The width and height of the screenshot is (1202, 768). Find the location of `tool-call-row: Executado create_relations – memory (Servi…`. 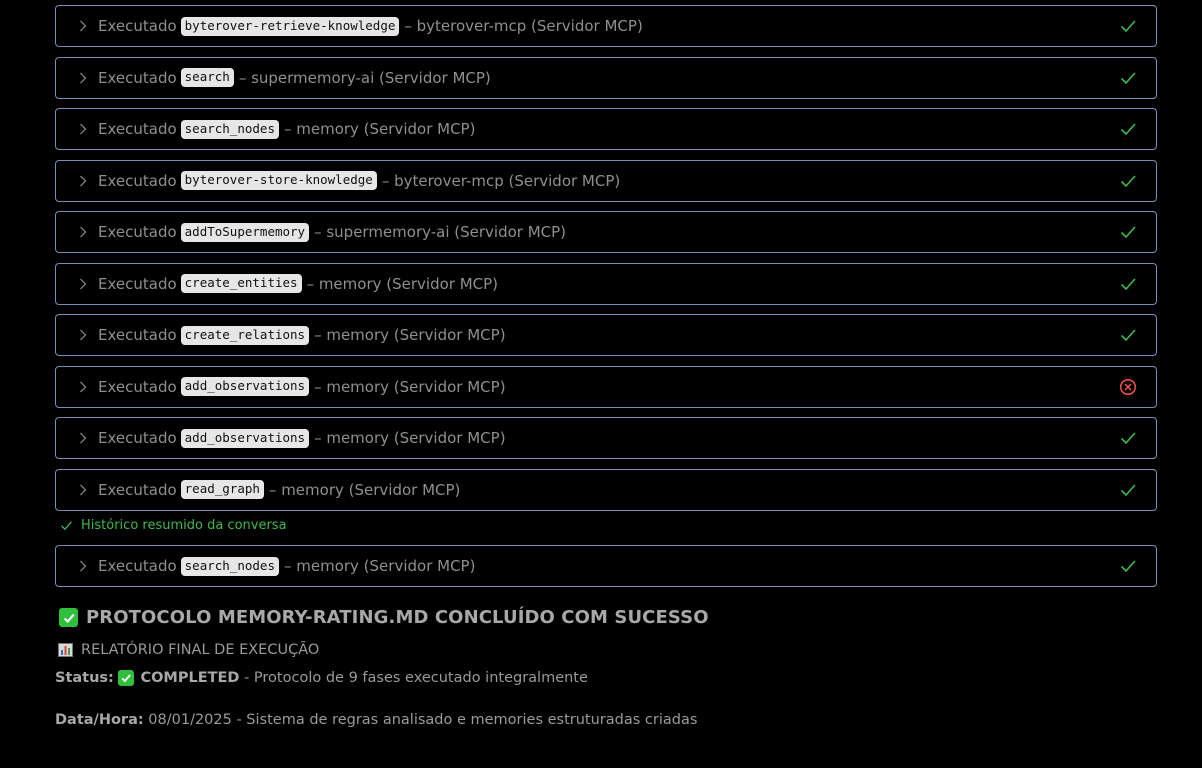

tool-call-row: Executado create_relations – memory (Servi… is located at coordinates (606, 335).